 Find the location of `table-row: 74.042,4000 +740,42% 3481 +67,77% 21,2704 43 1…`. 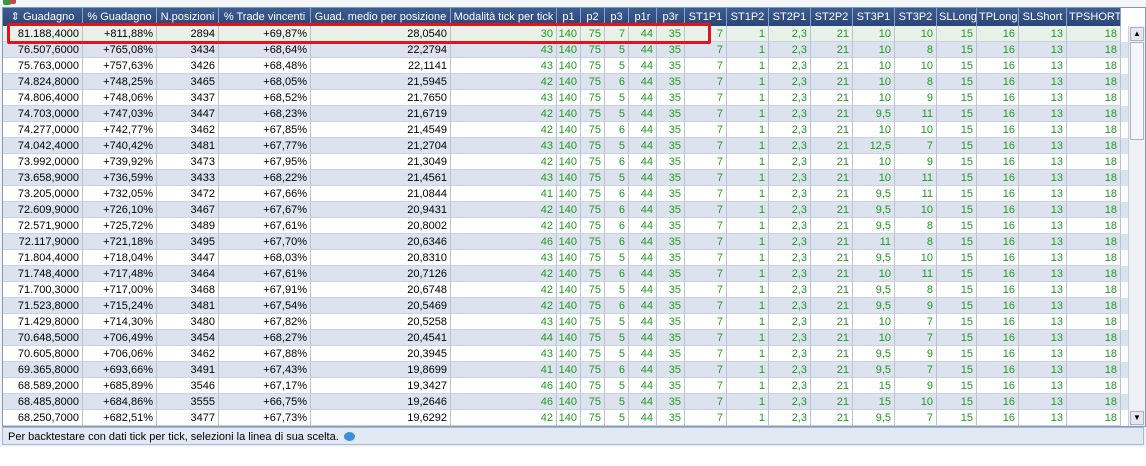

table-row: 74.042,4000 +740,42% 3481 +67,77% 21,2704 43 1… is located at coordinates (566, 146).